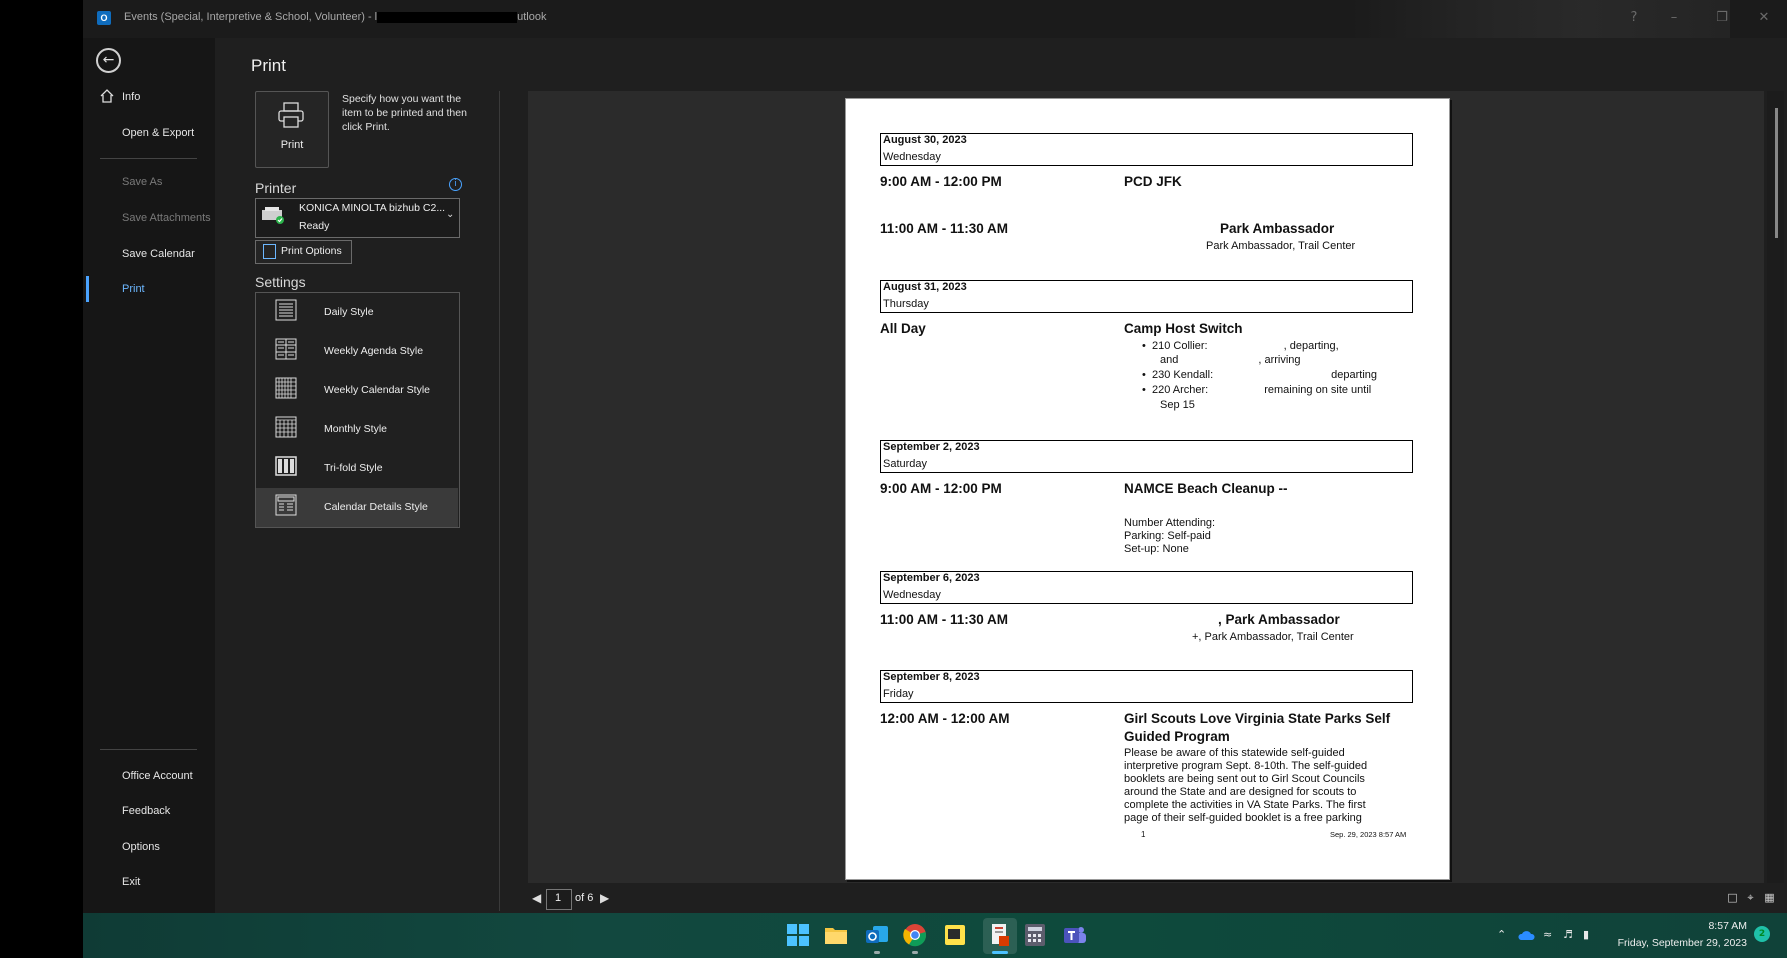 Image resolution: width=1787 pixels, height=958 pixels. I want to click on day-weekday: Thursday, so click(906, 304).